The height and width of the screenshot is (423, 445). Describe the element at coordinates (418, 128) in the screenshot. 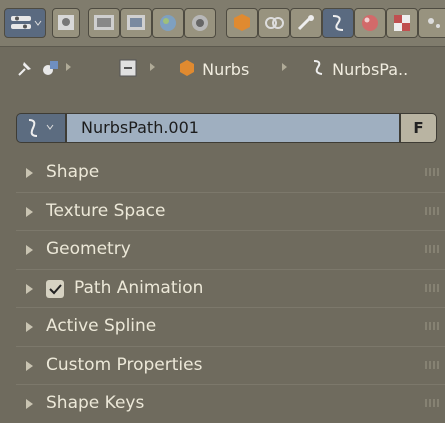

I see `fake-user-button: F` at that location.